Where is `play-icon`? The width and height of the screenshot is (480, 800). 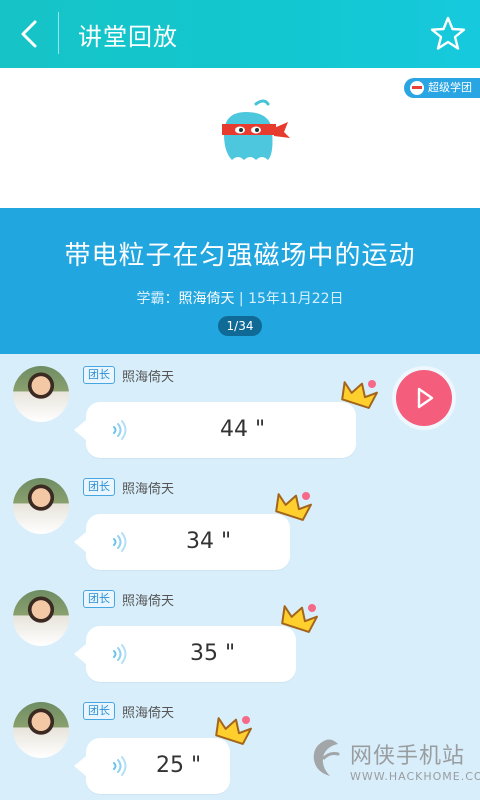 play-icon is located at coordinates (425, 398).